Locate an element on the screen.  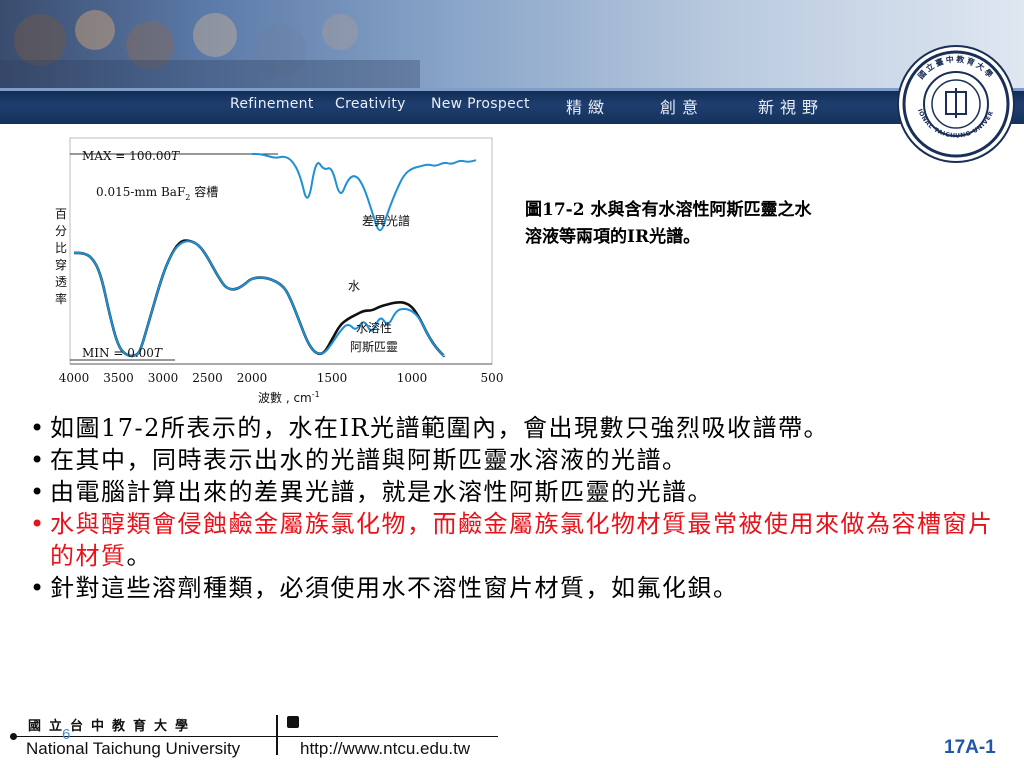
y-axis-char: 分 is located at coordinates (61, 231).